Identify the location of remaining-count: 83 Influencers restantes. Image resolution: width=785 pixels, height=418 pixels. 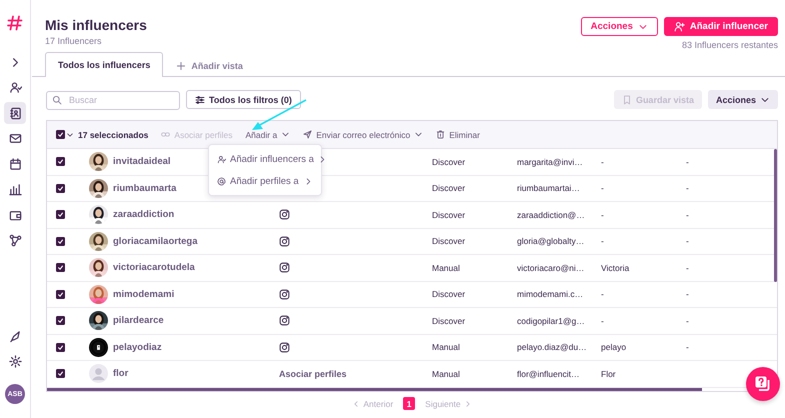
(730, 45).